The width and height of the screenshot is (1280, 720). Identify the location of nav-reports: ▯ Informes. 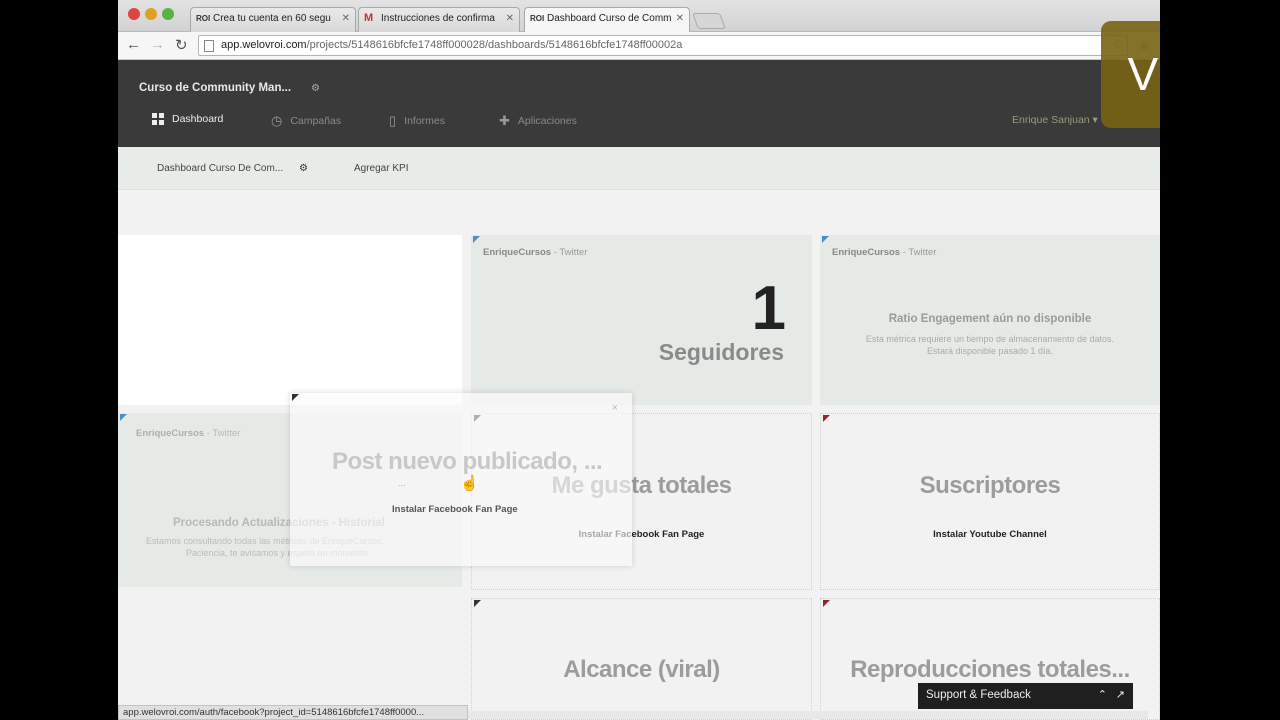
(417, 121).